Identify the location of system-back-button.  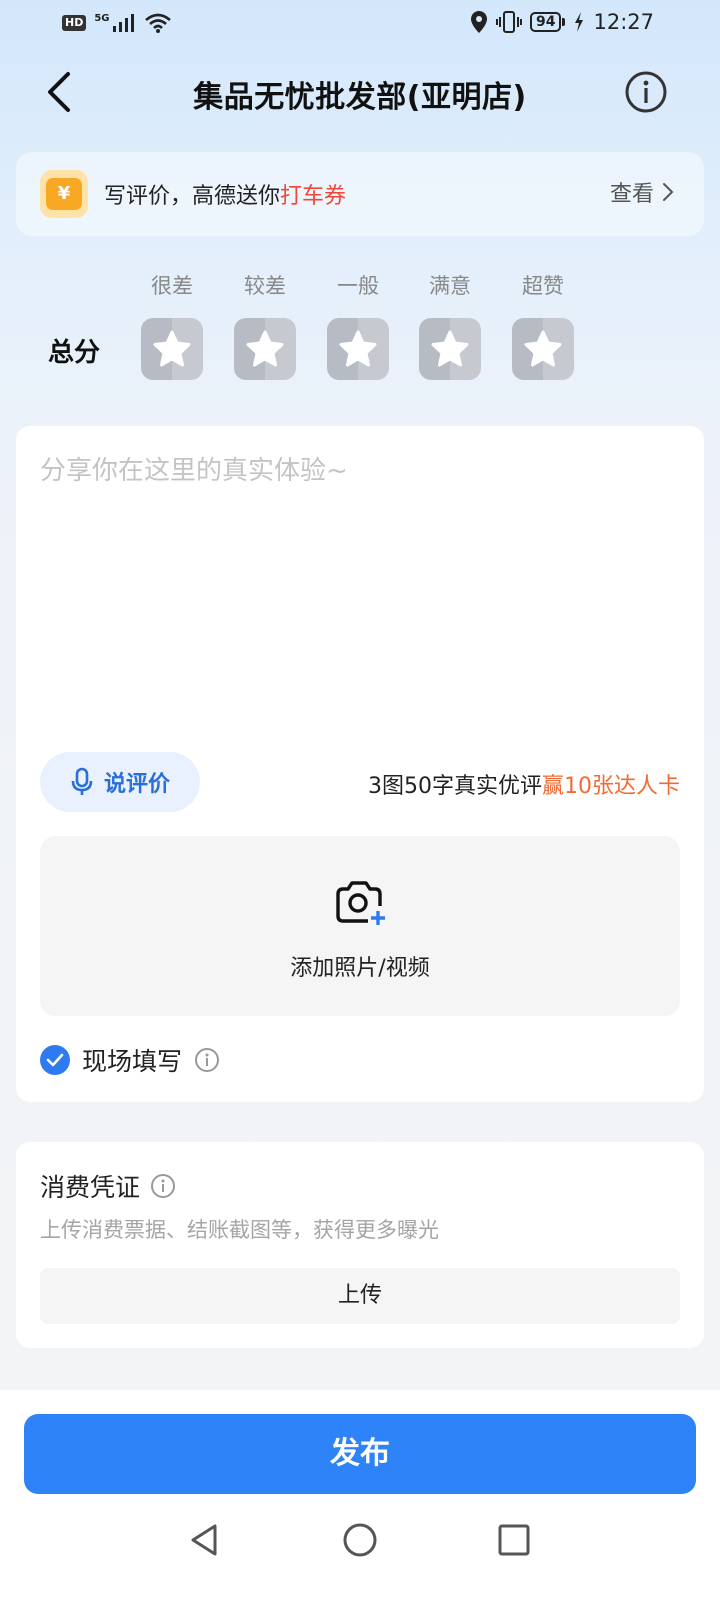
(206, 1540).